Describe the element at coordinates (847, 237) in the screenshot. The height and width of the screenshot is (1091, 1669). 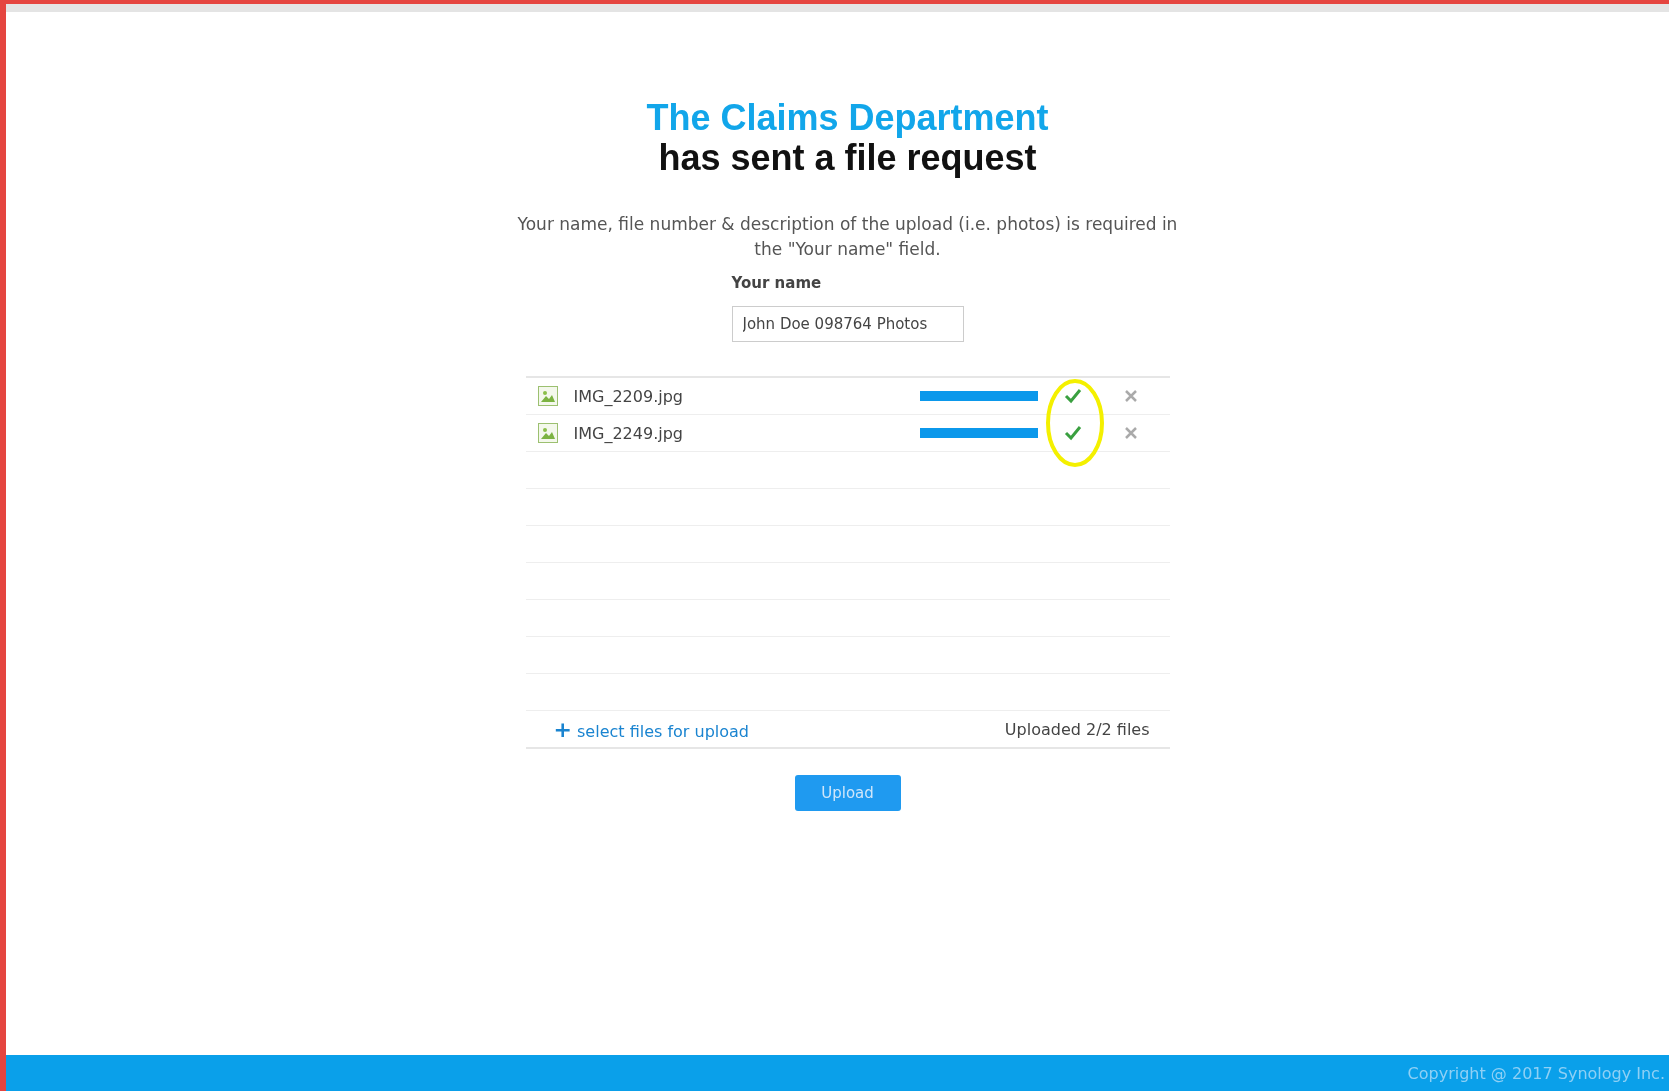
I see `instructions: Your name, file number & description of the upload (i.e. photos) is required in the "Your name" field.` at that location.